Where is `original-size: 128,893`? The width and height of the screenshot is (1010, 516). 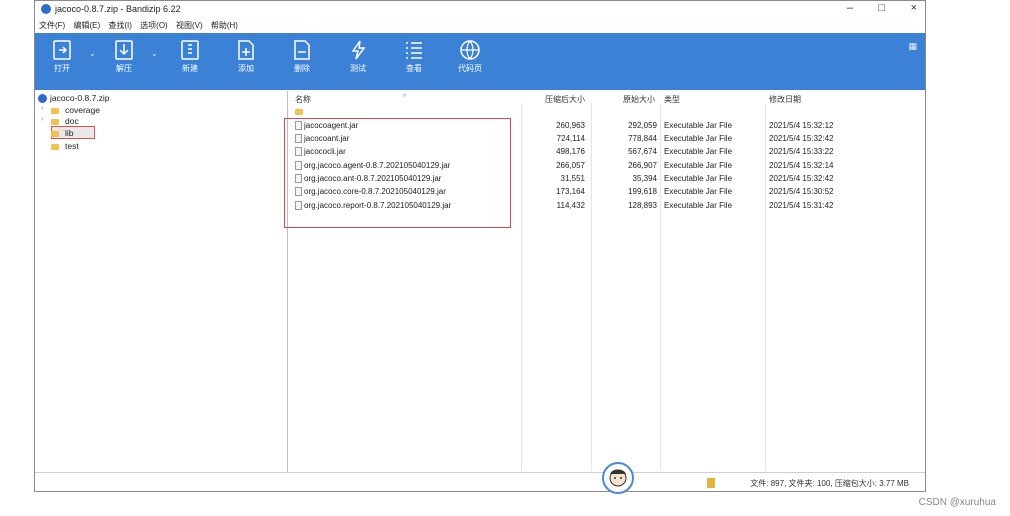
original-size: 128,893 is located at coordinates (642, 205).